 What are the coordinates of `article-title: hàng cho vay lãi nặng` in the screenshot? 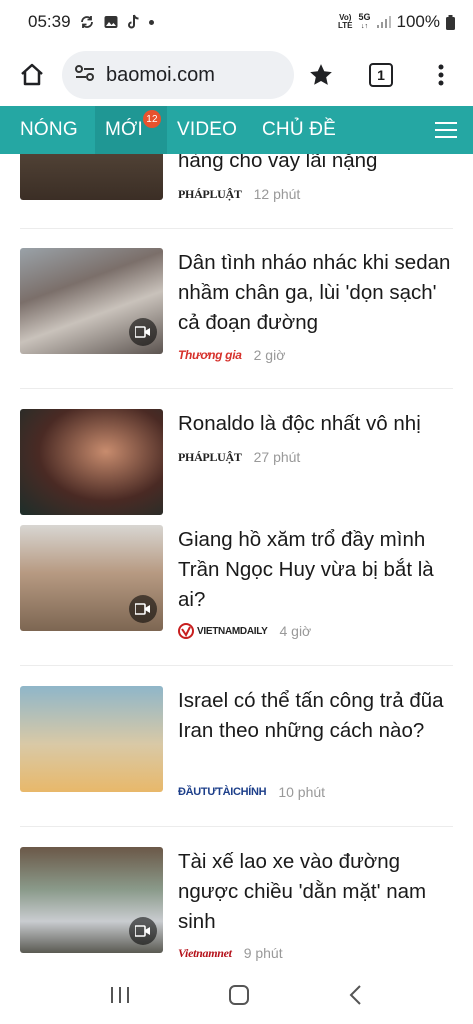 It's located at (320, 165).